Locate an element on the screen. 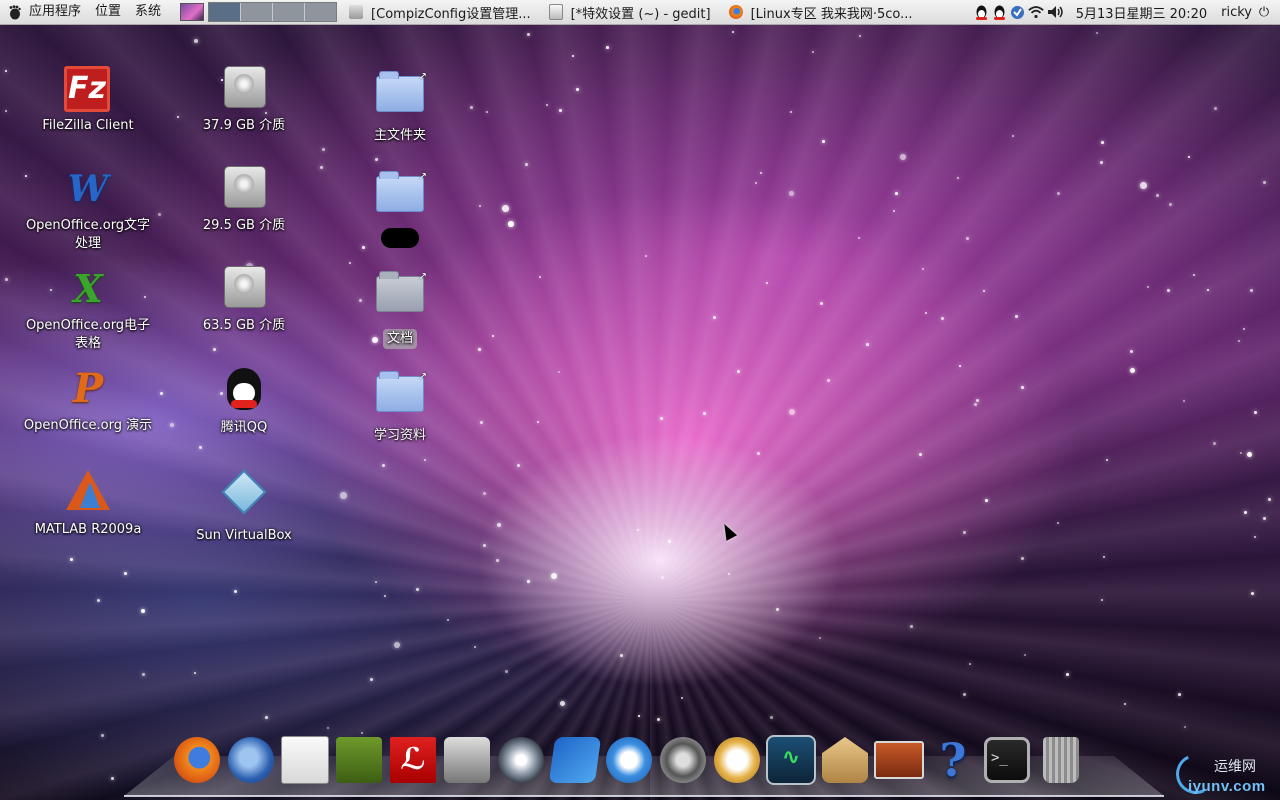 The image size is (1280, 800). dock-item-audio is located at coordinates (521, 760).